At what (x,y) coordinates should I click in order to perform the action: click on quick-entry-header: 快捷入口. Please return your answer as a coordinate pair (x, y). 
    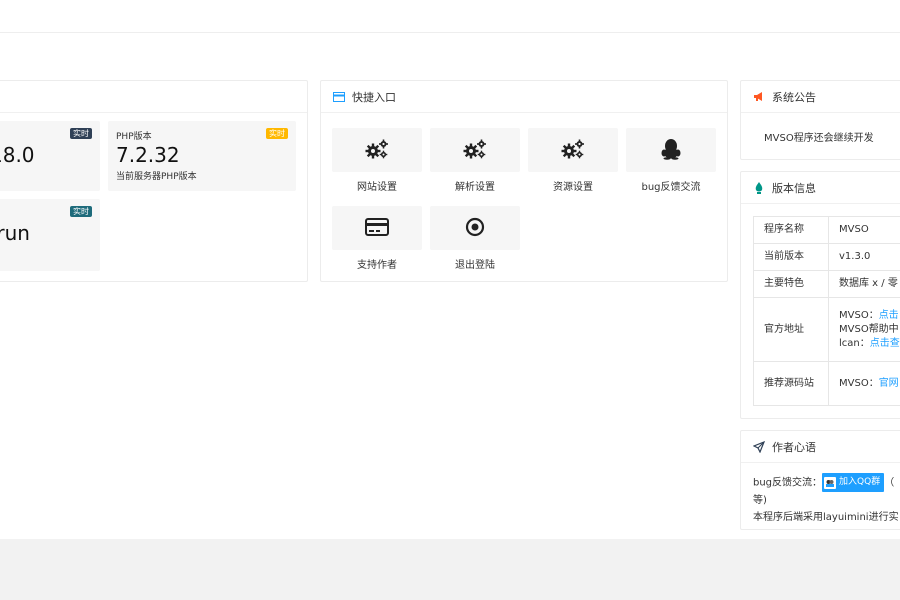
    Looking at the image, I should click on (524, 97).